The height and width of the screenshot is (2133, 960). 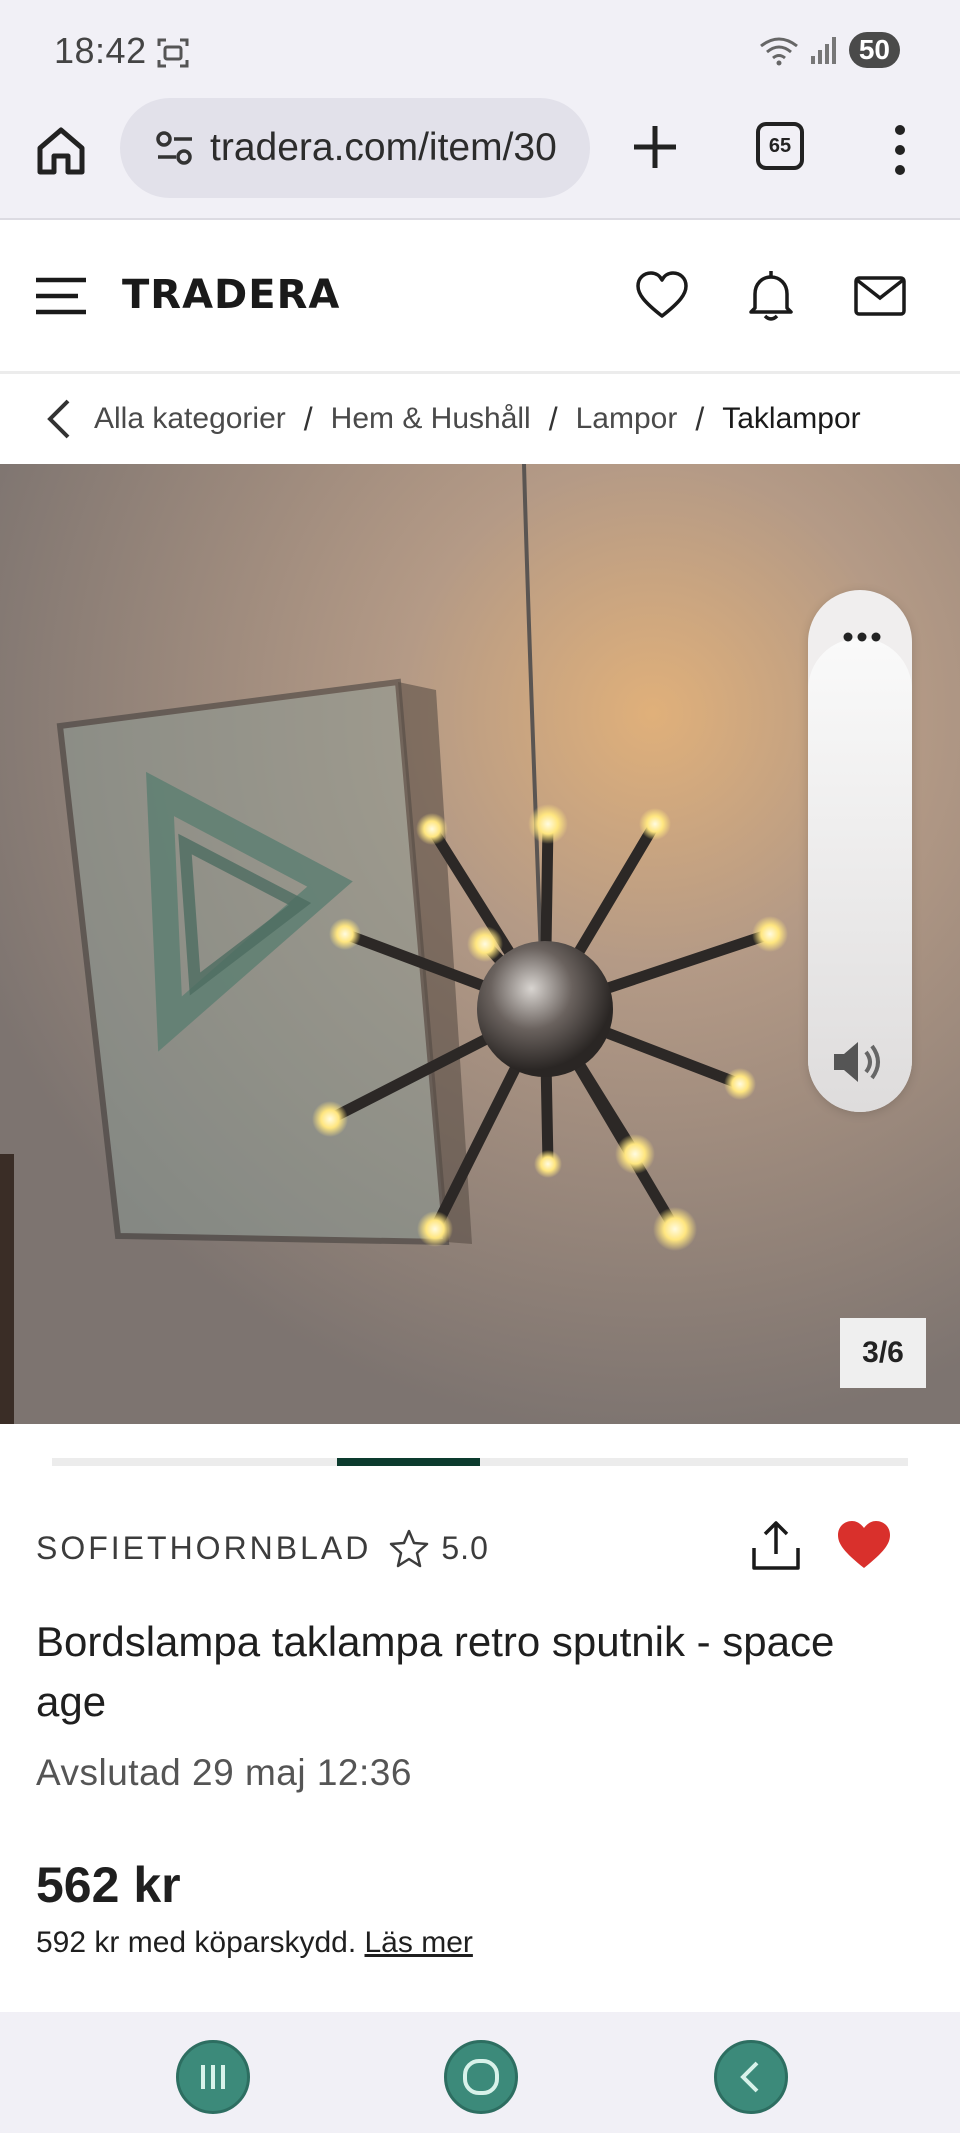 I want to click on signal-icon, so click(x=823, y=50).